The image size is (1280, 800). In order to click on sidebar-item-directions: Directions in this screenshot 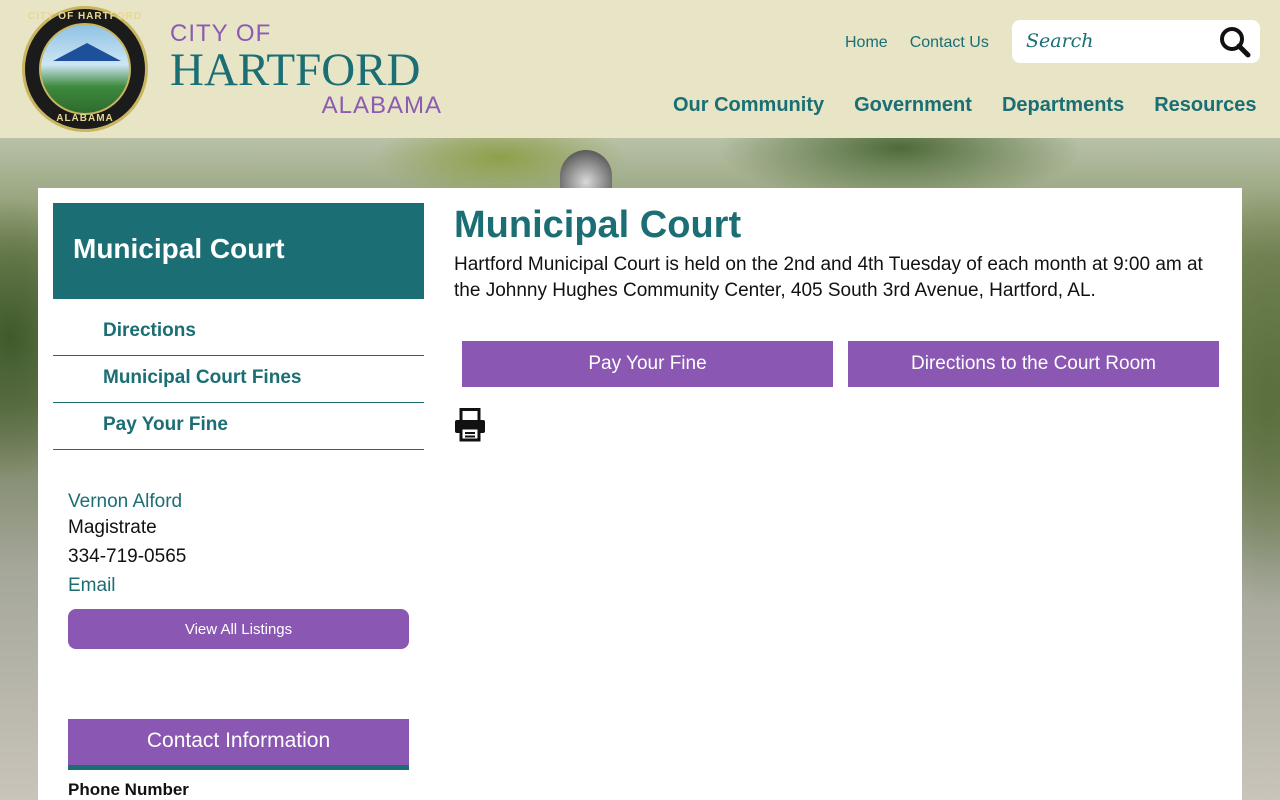, I will do `click(238, 332)`.